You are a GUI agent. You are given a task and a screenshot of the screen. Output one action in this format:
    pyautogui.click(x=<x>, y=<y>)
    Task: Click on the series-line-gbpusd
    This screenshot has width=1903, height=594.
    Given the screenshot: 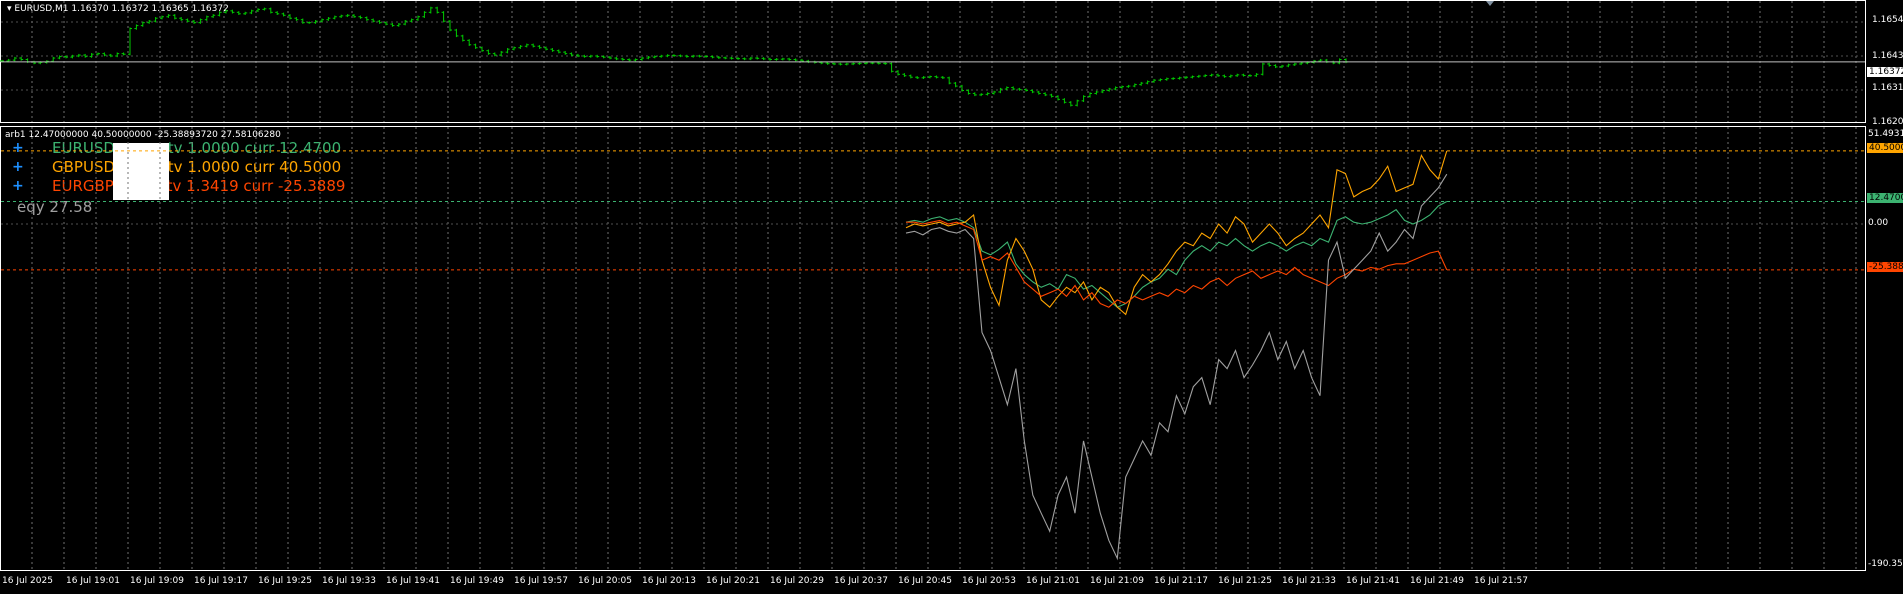 What is the action you would take?
    pyautogui.click(x=1176, y=233)
    